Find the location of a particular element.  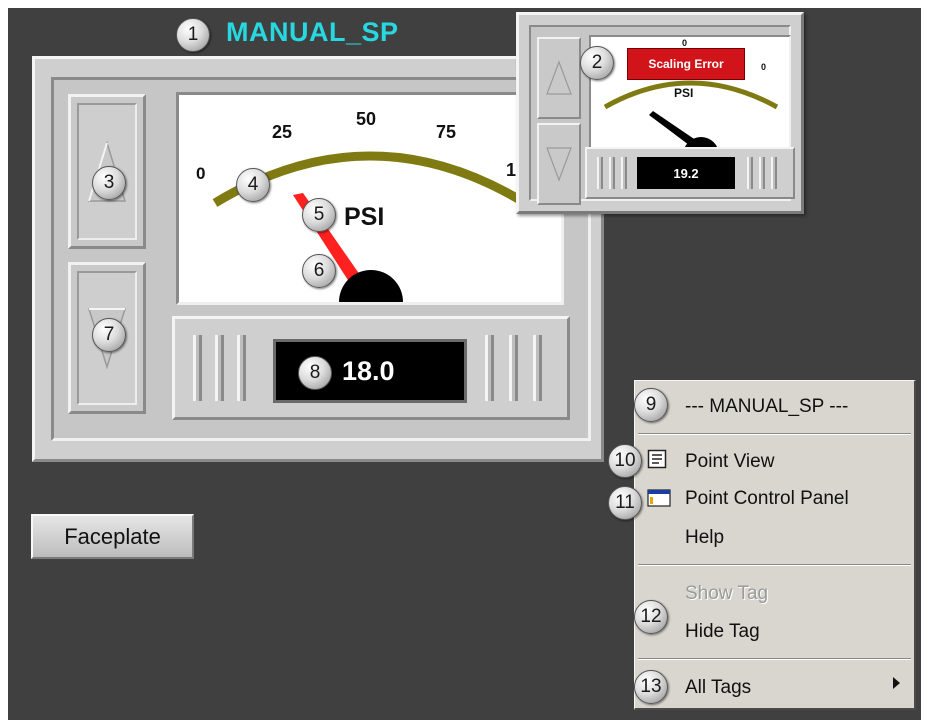

menu-item-hide-tag: Hide Tag is located at coordinates (722, 632).